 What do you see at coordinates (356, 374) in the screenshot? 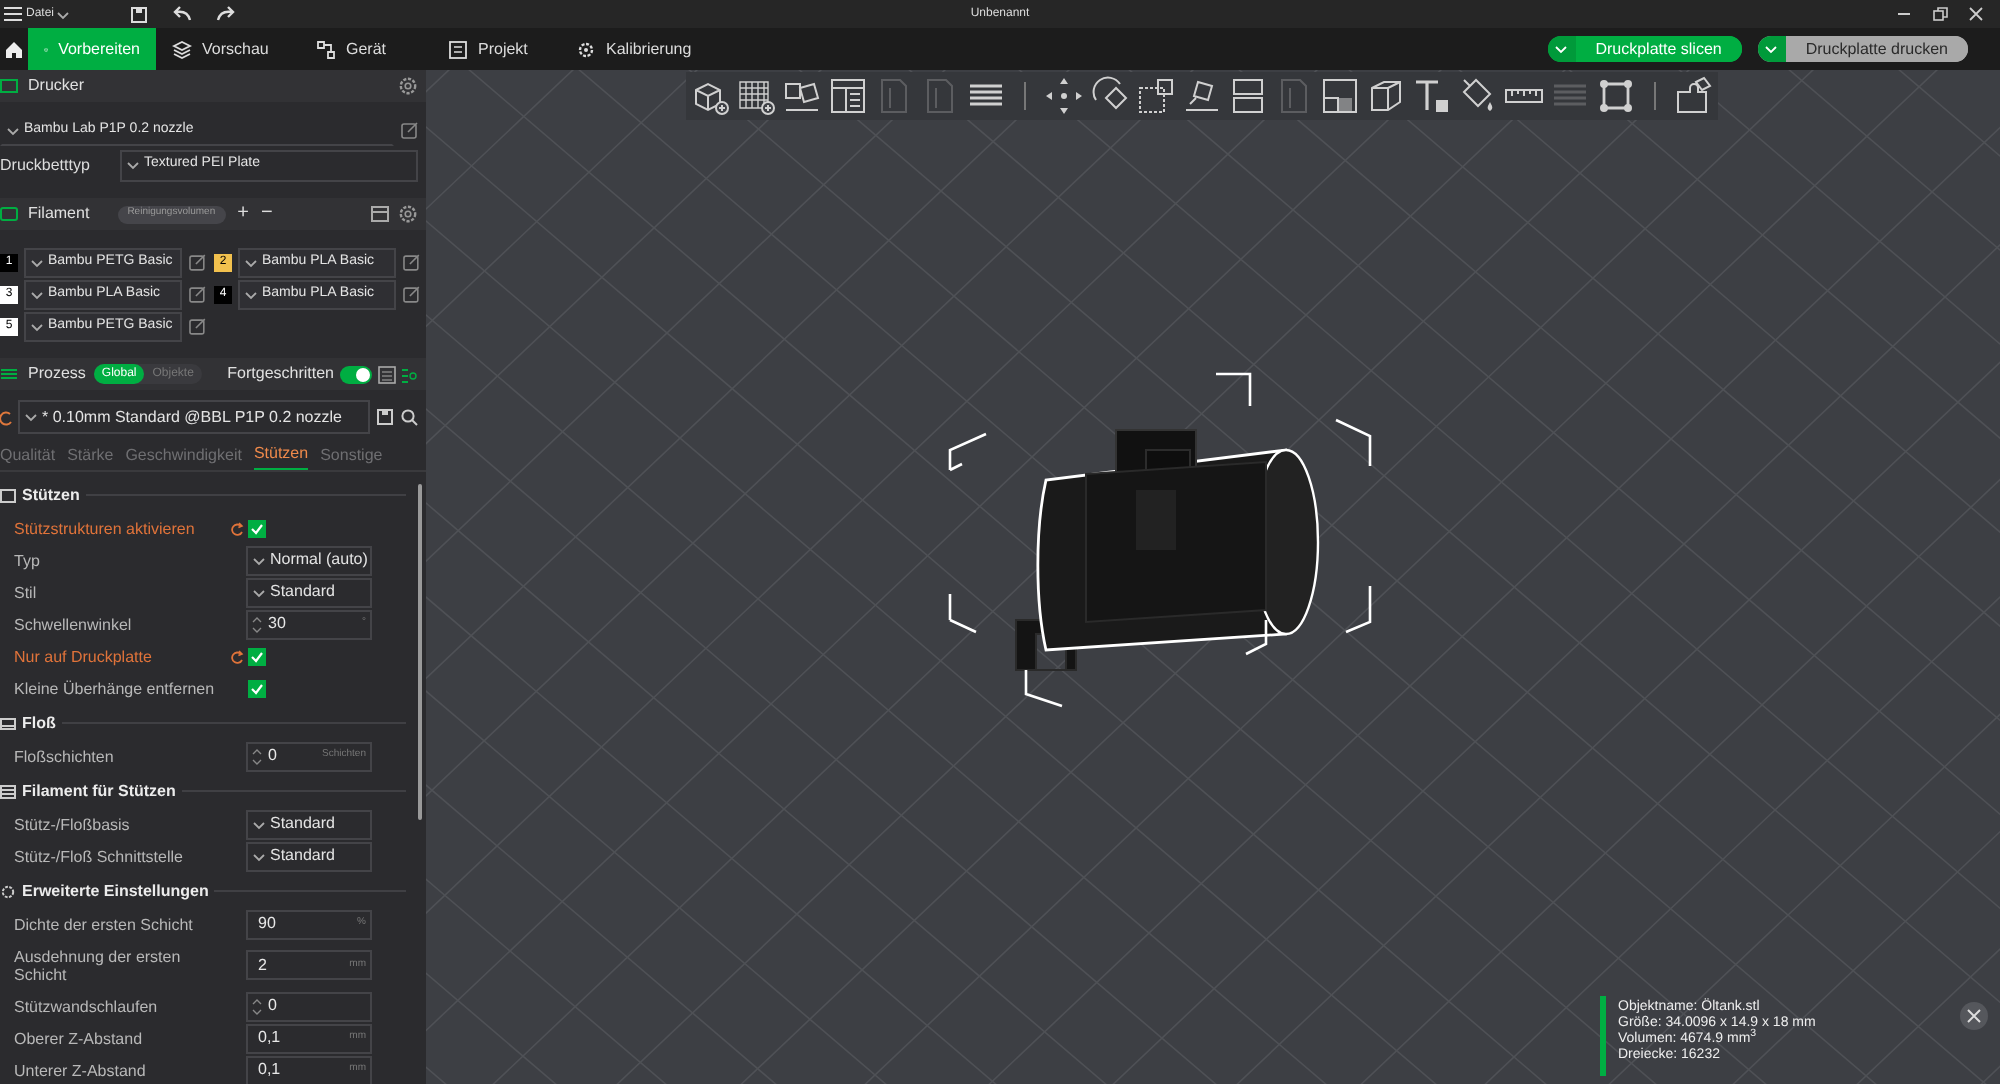
I see `advanced-toggle` at bounding box center [356, 374].